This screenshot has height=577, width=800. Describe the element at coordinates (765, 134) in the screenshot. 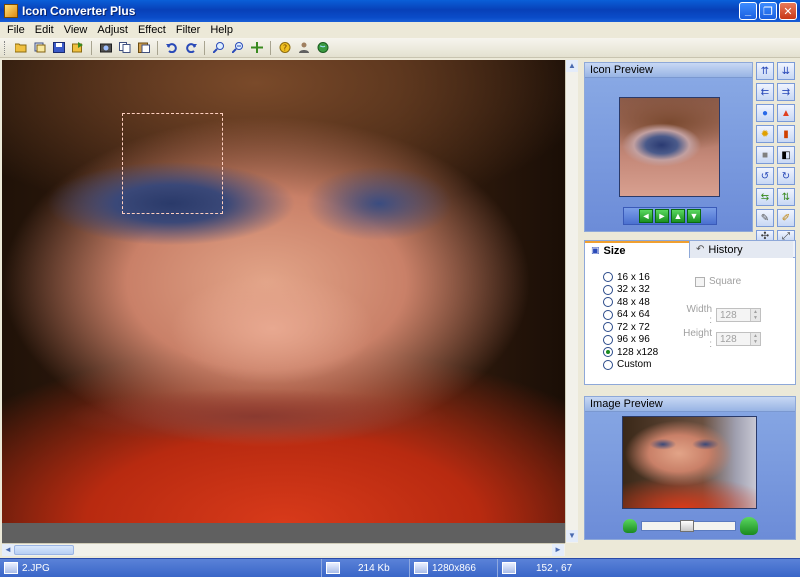

I see `brightness-button: ✹` at that location.